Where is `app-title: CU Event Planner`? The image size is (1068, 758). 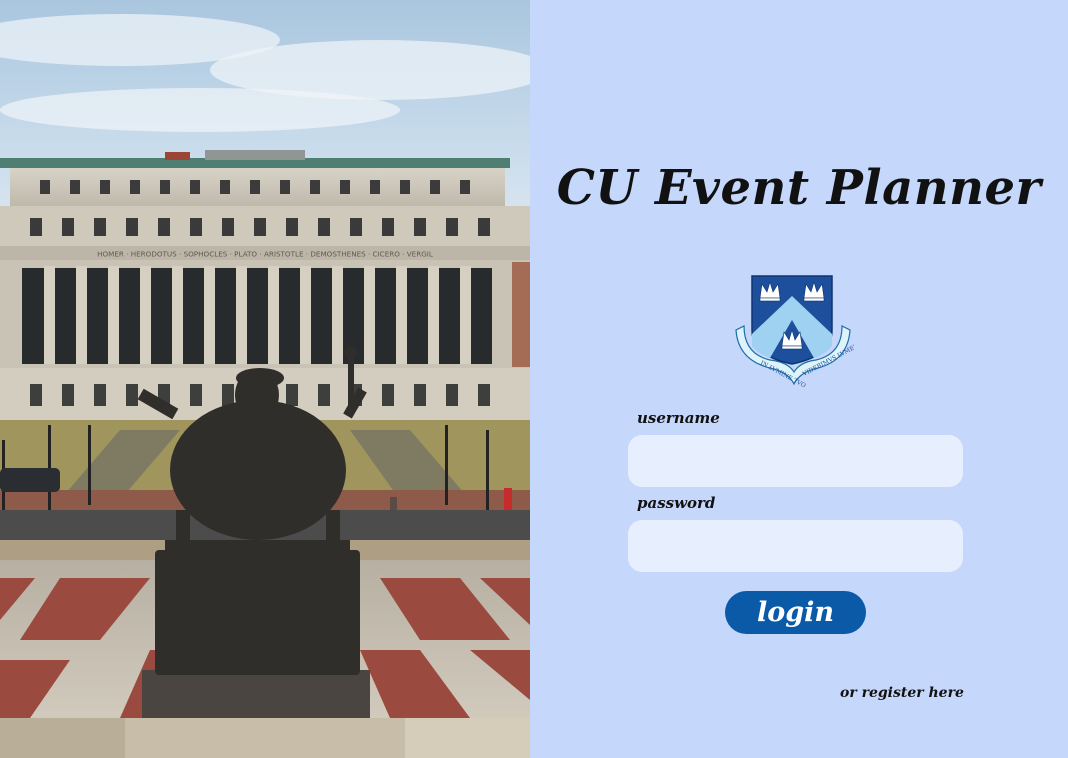
app-title: CU Event Planner is located at coordinates (799, 188).